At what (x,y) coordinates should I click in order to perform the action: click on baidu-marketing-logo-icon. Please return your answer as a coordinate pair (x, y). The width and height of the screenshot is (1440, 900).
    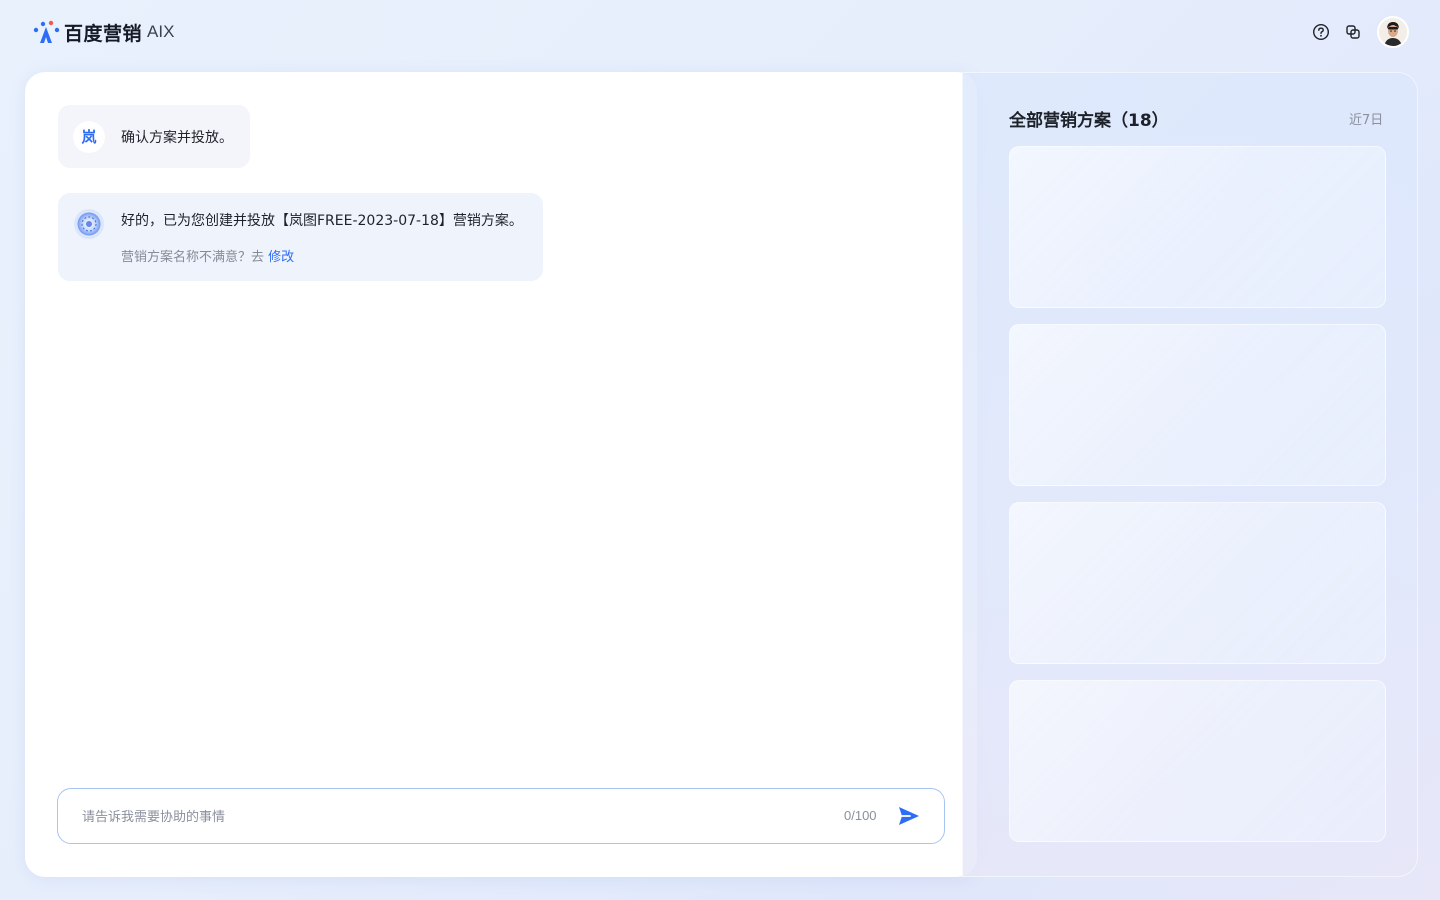
    Looking at the image, I should click on (46, 31).